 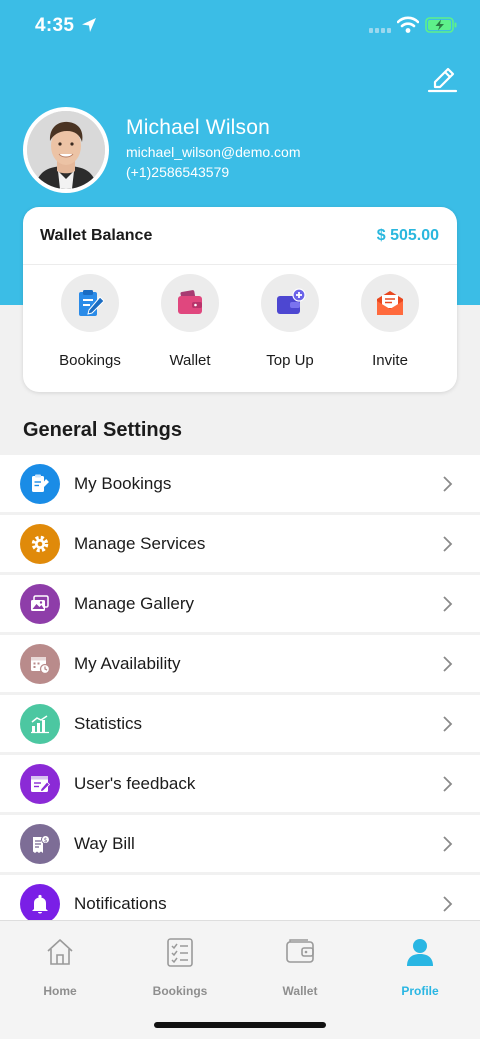 I want to click on settings-item-users-feedback: User's feedback, so click(x=240, y=783).